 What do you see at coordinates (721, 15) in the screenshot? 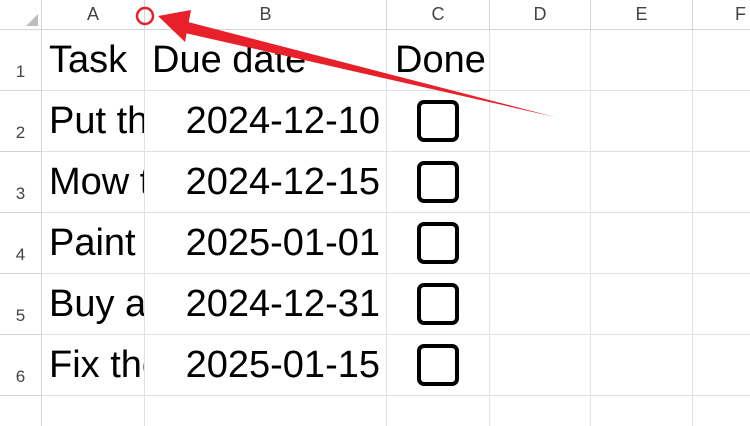
I see `column-header-f: F` at bounding box center [721, 15].